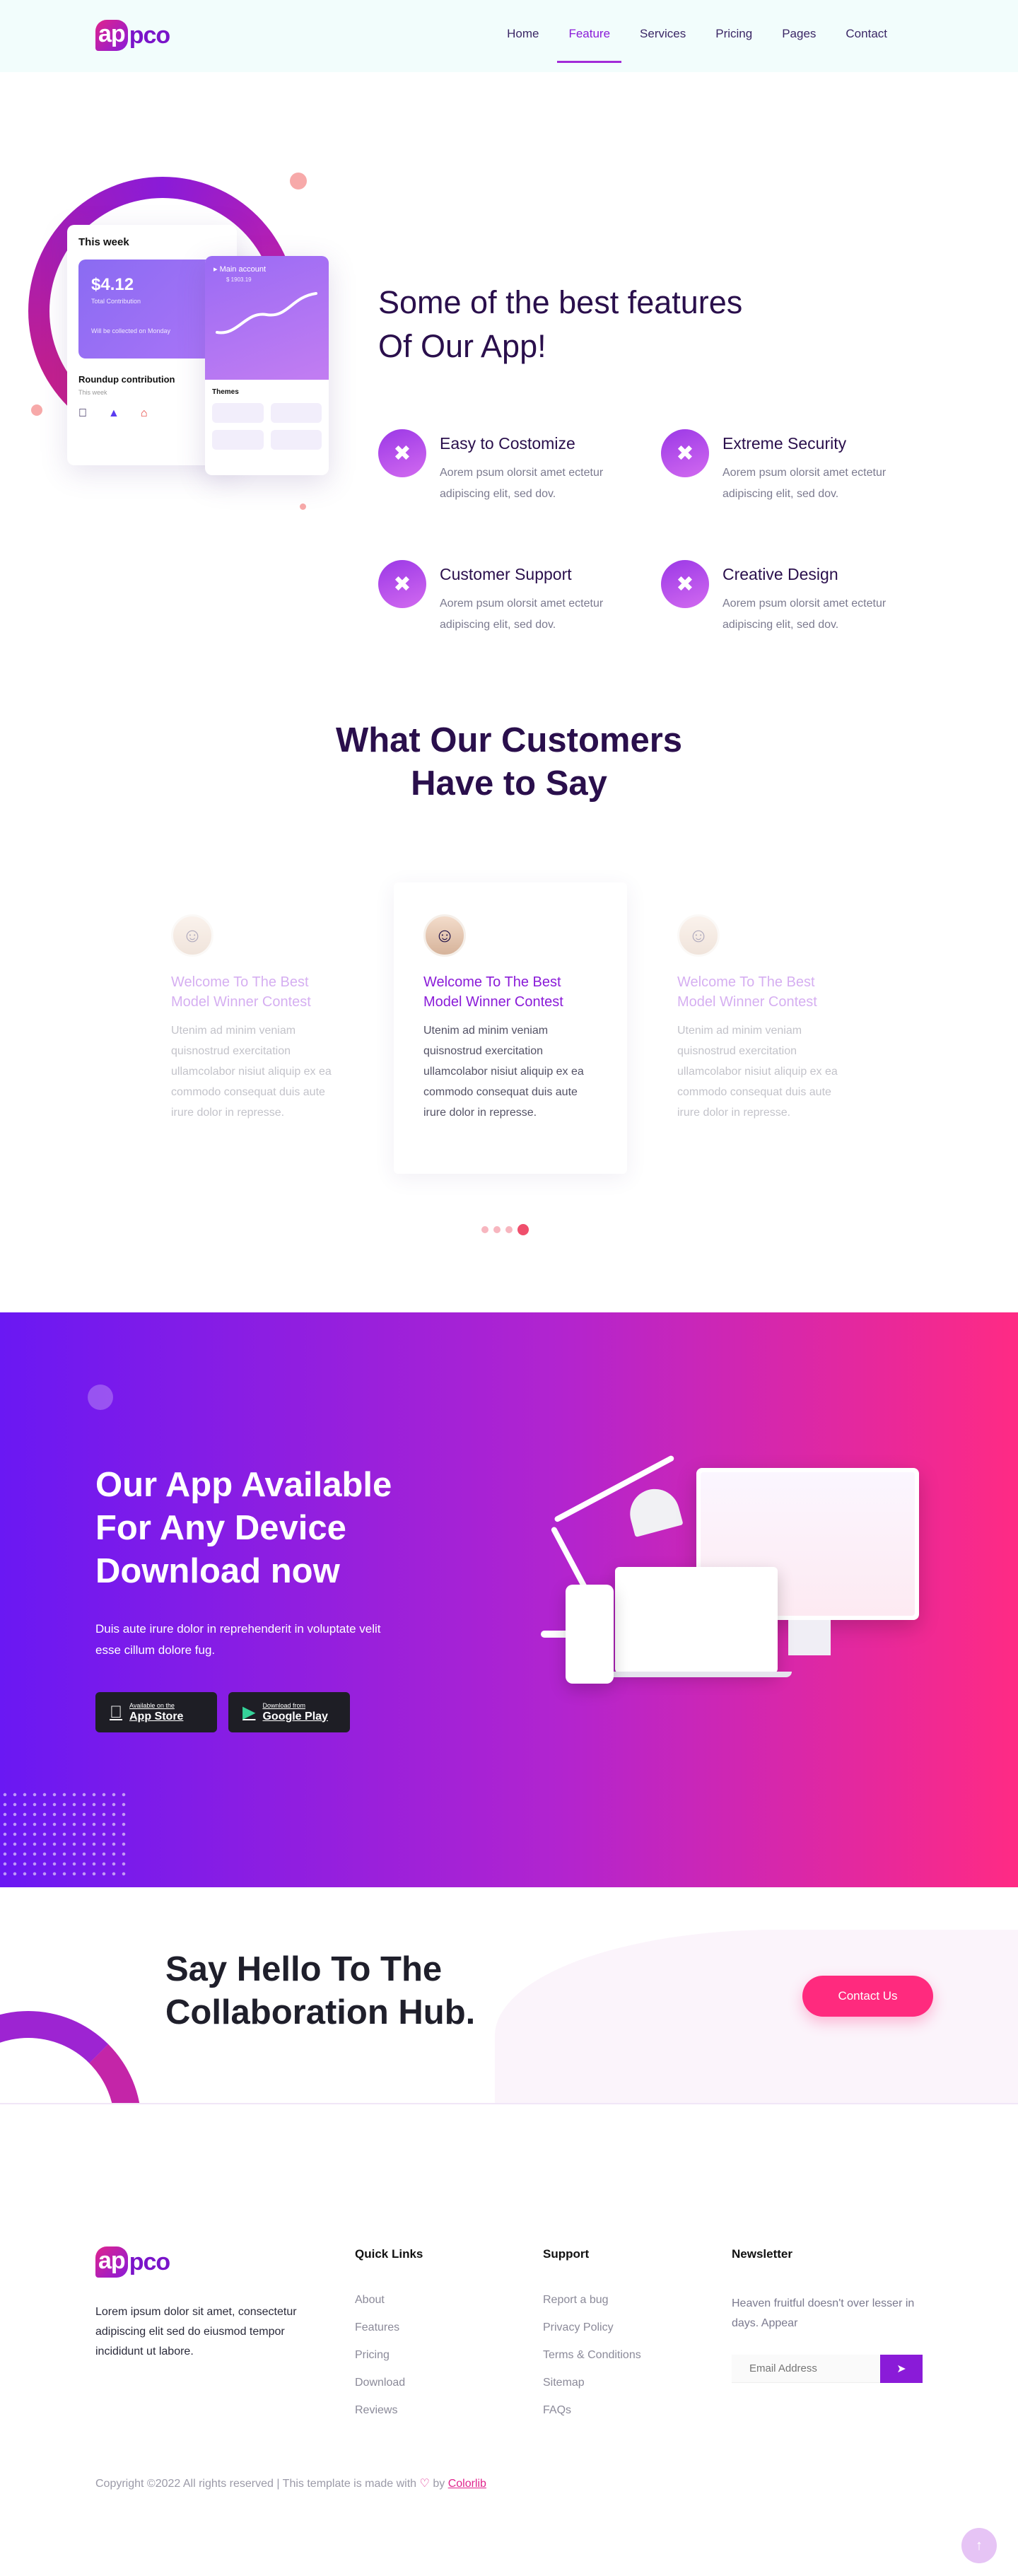 The height and width of the screenshot is (2576, 1018). I want to click on phone, so click(590, 1635).